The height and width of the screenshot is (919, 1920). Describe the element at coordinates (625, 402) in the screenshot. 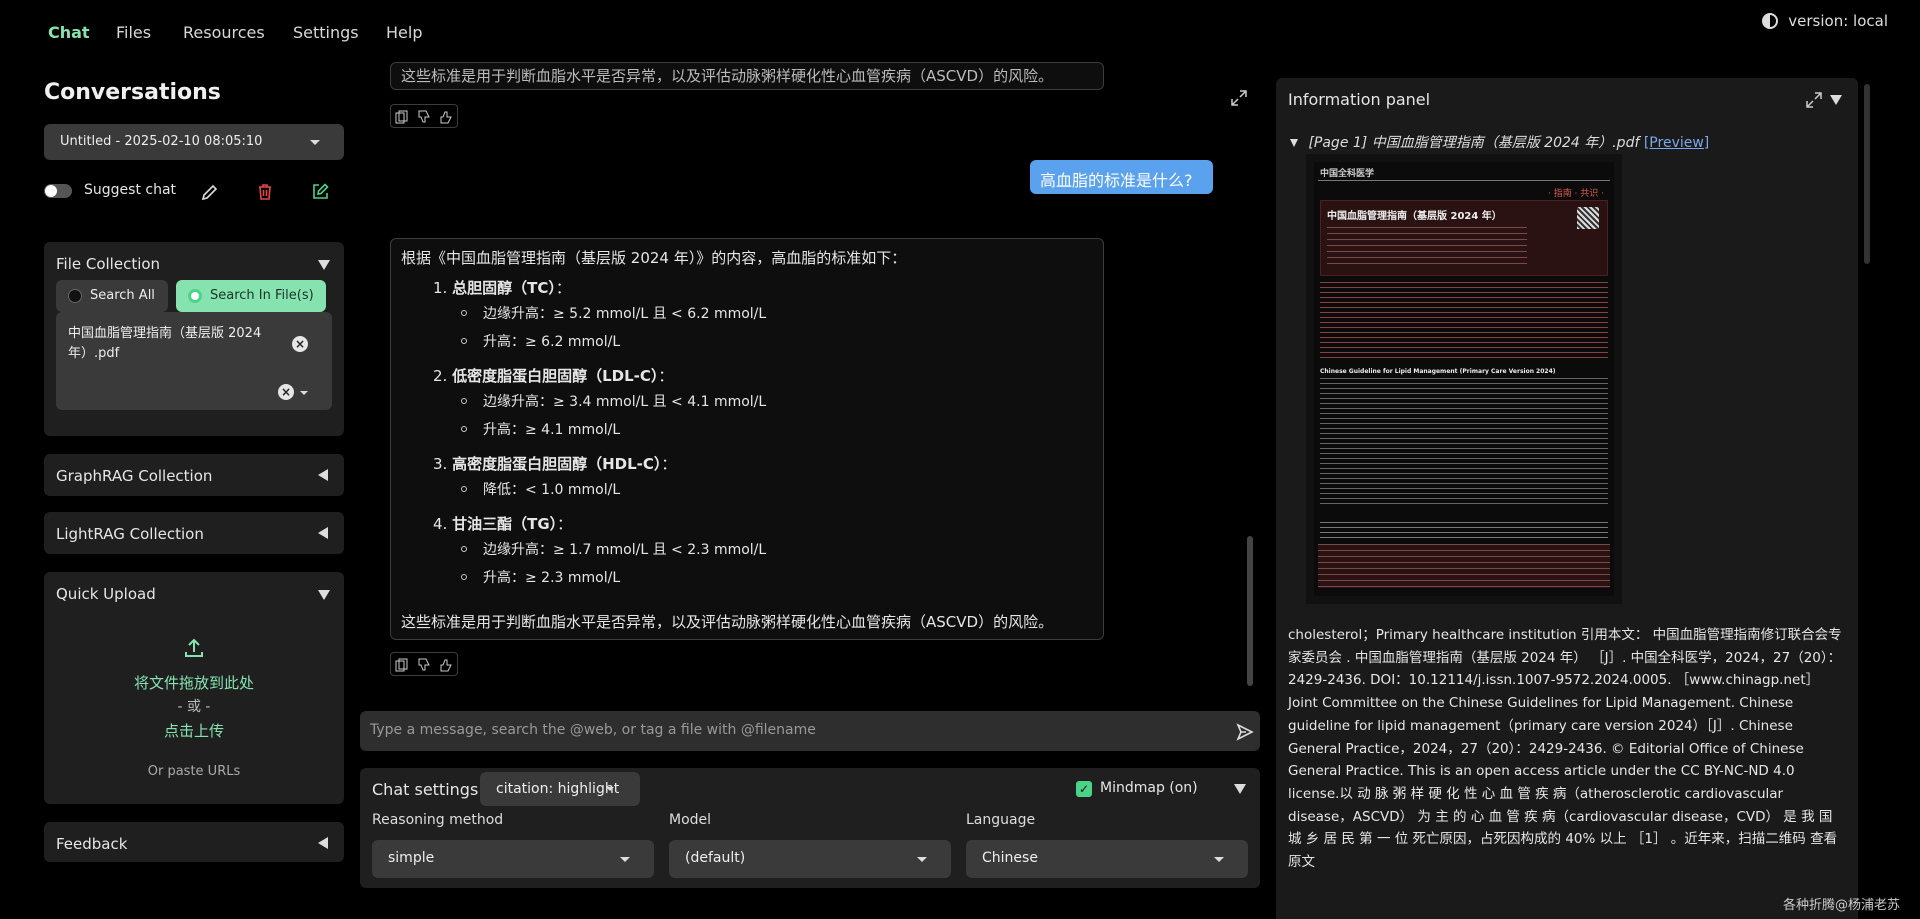

I see `answer-sub: 边缘升高：≥ 3.4 mmol/L 且 < 4.1 mmol/L` at that location.